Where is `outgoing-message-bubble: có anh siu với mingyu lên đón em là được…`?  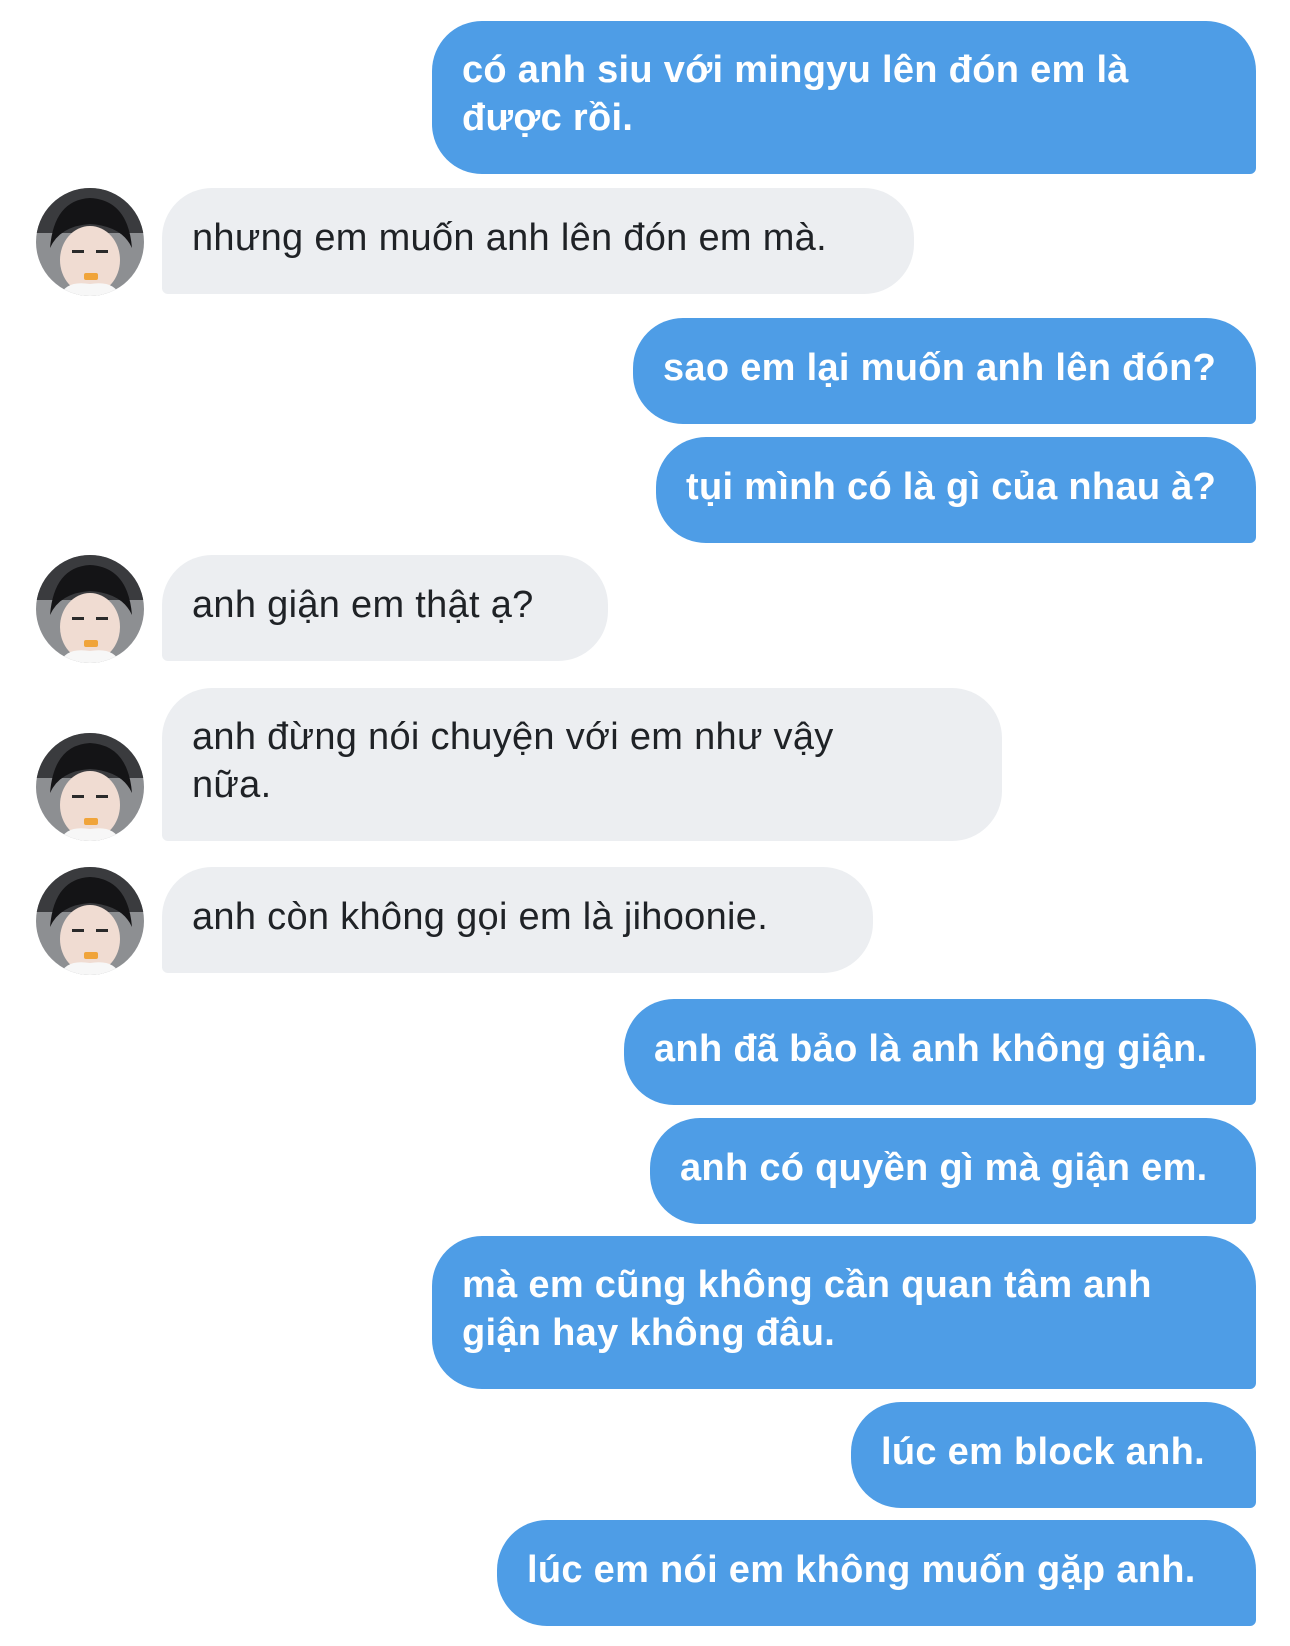 outgoing-message-bubble: có anh siu với mingyu lên đón em là được… is located at coordinates (844, 97).